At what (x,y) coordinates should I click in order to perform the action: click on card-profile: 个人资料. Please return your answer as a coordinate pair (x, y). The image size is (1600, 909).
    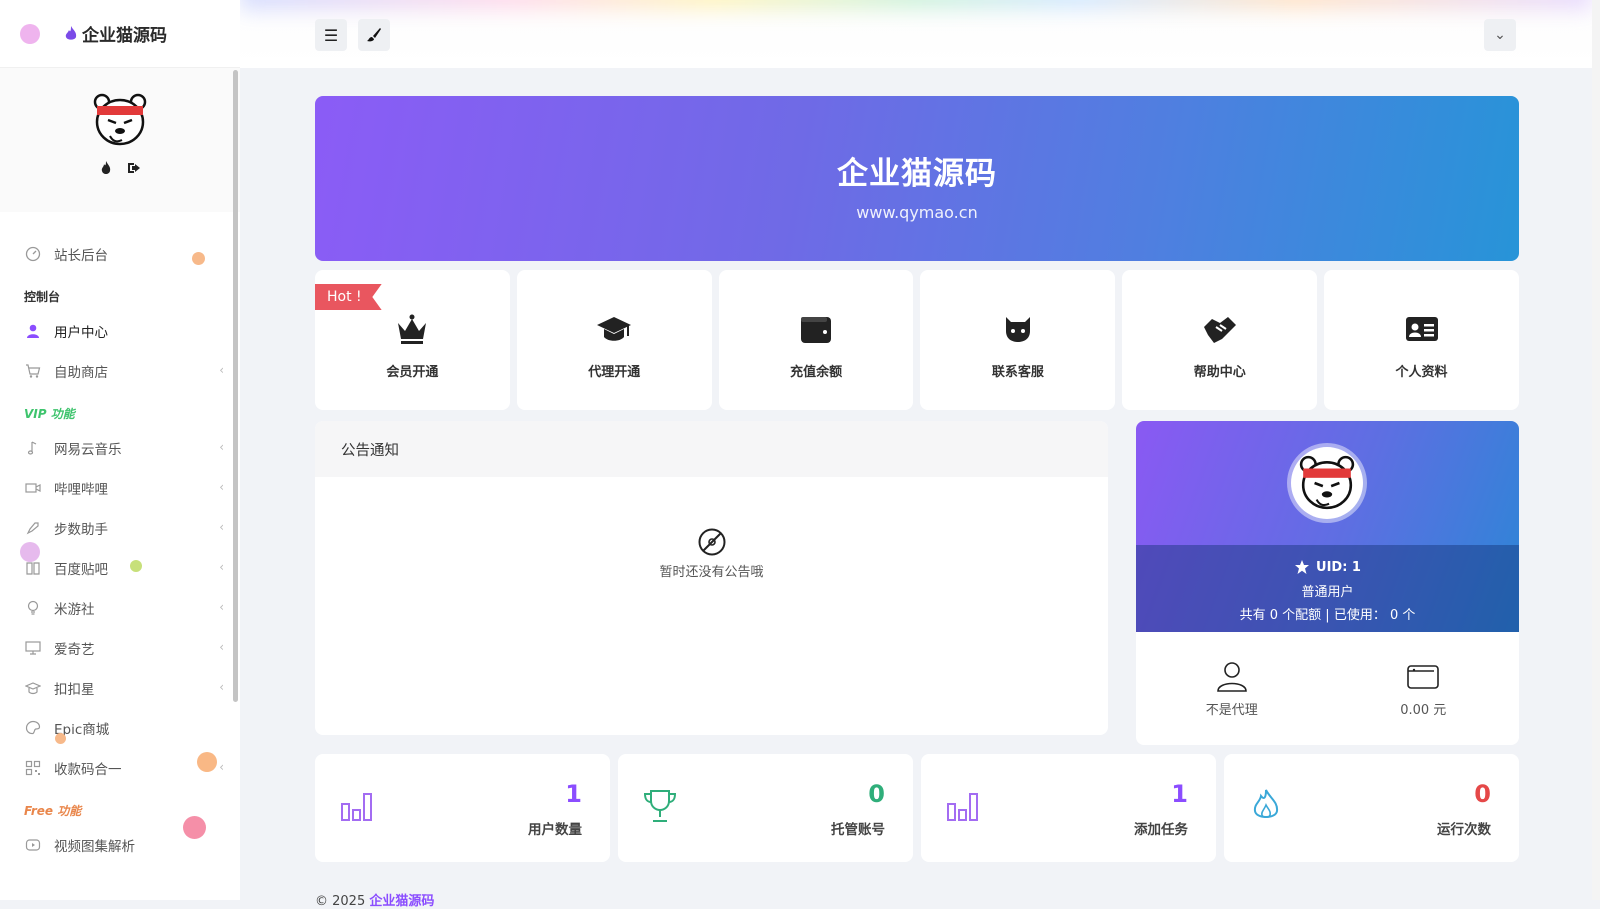
    Looking at the image, I should click on (1421, 340).